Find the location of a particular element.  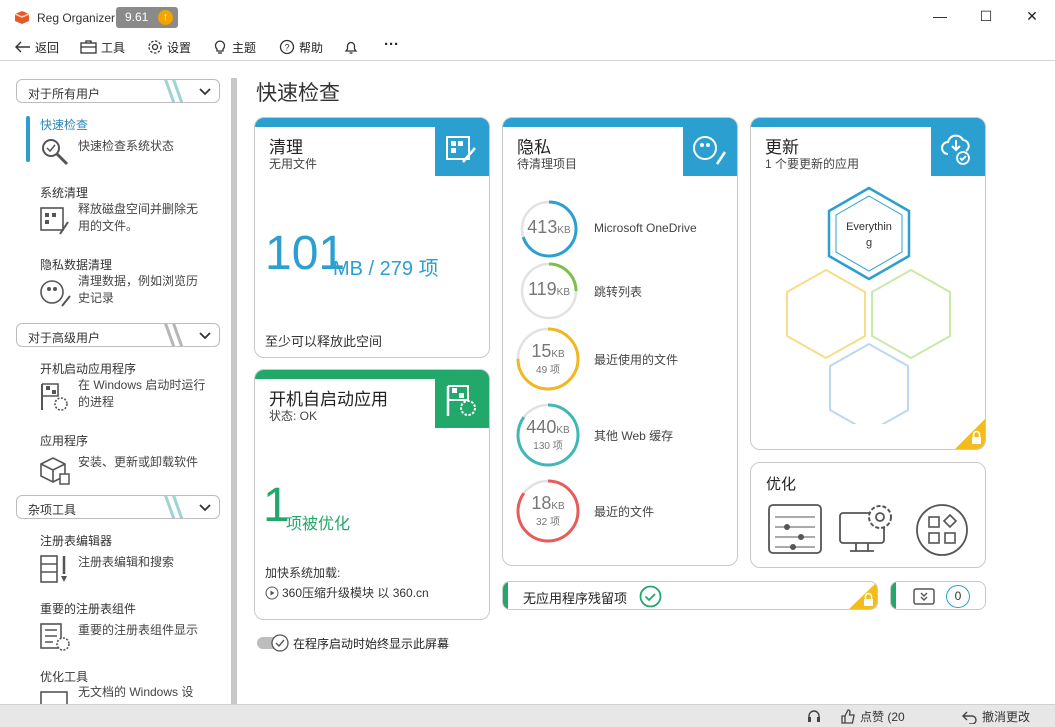

privacy-item-size: 15KB is located at coordinates (548, 351).